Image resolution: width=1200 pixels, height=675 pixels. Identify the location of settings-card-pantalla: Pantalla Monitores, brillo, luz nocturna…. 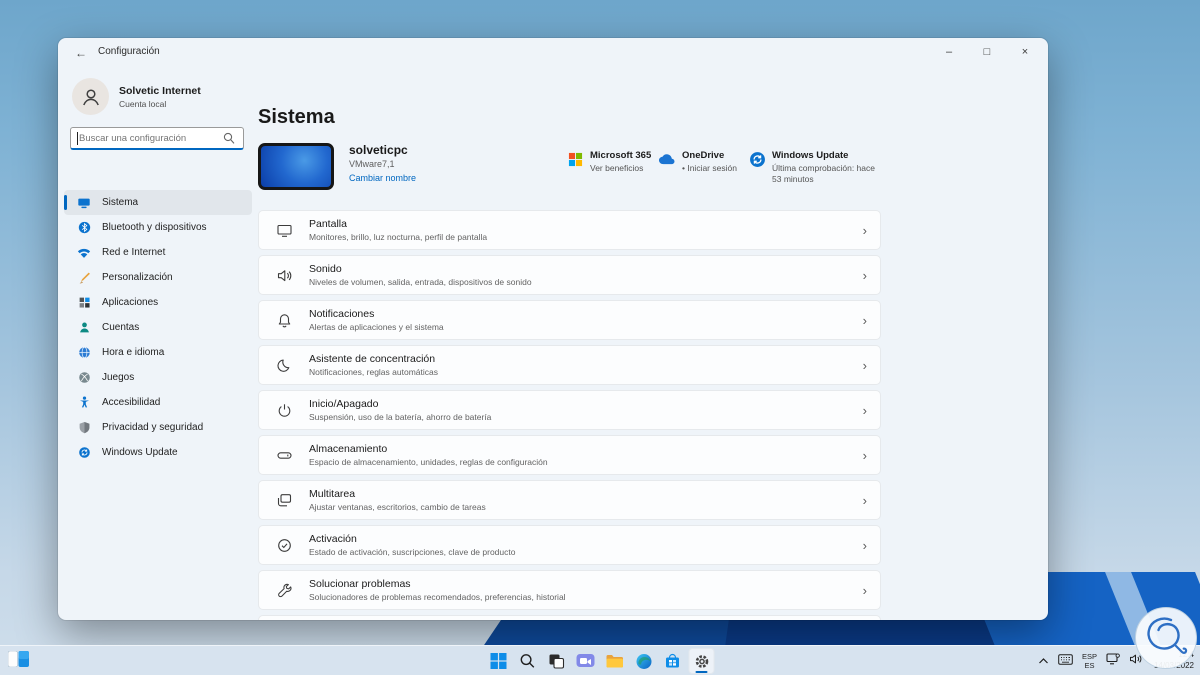
(569, 230).